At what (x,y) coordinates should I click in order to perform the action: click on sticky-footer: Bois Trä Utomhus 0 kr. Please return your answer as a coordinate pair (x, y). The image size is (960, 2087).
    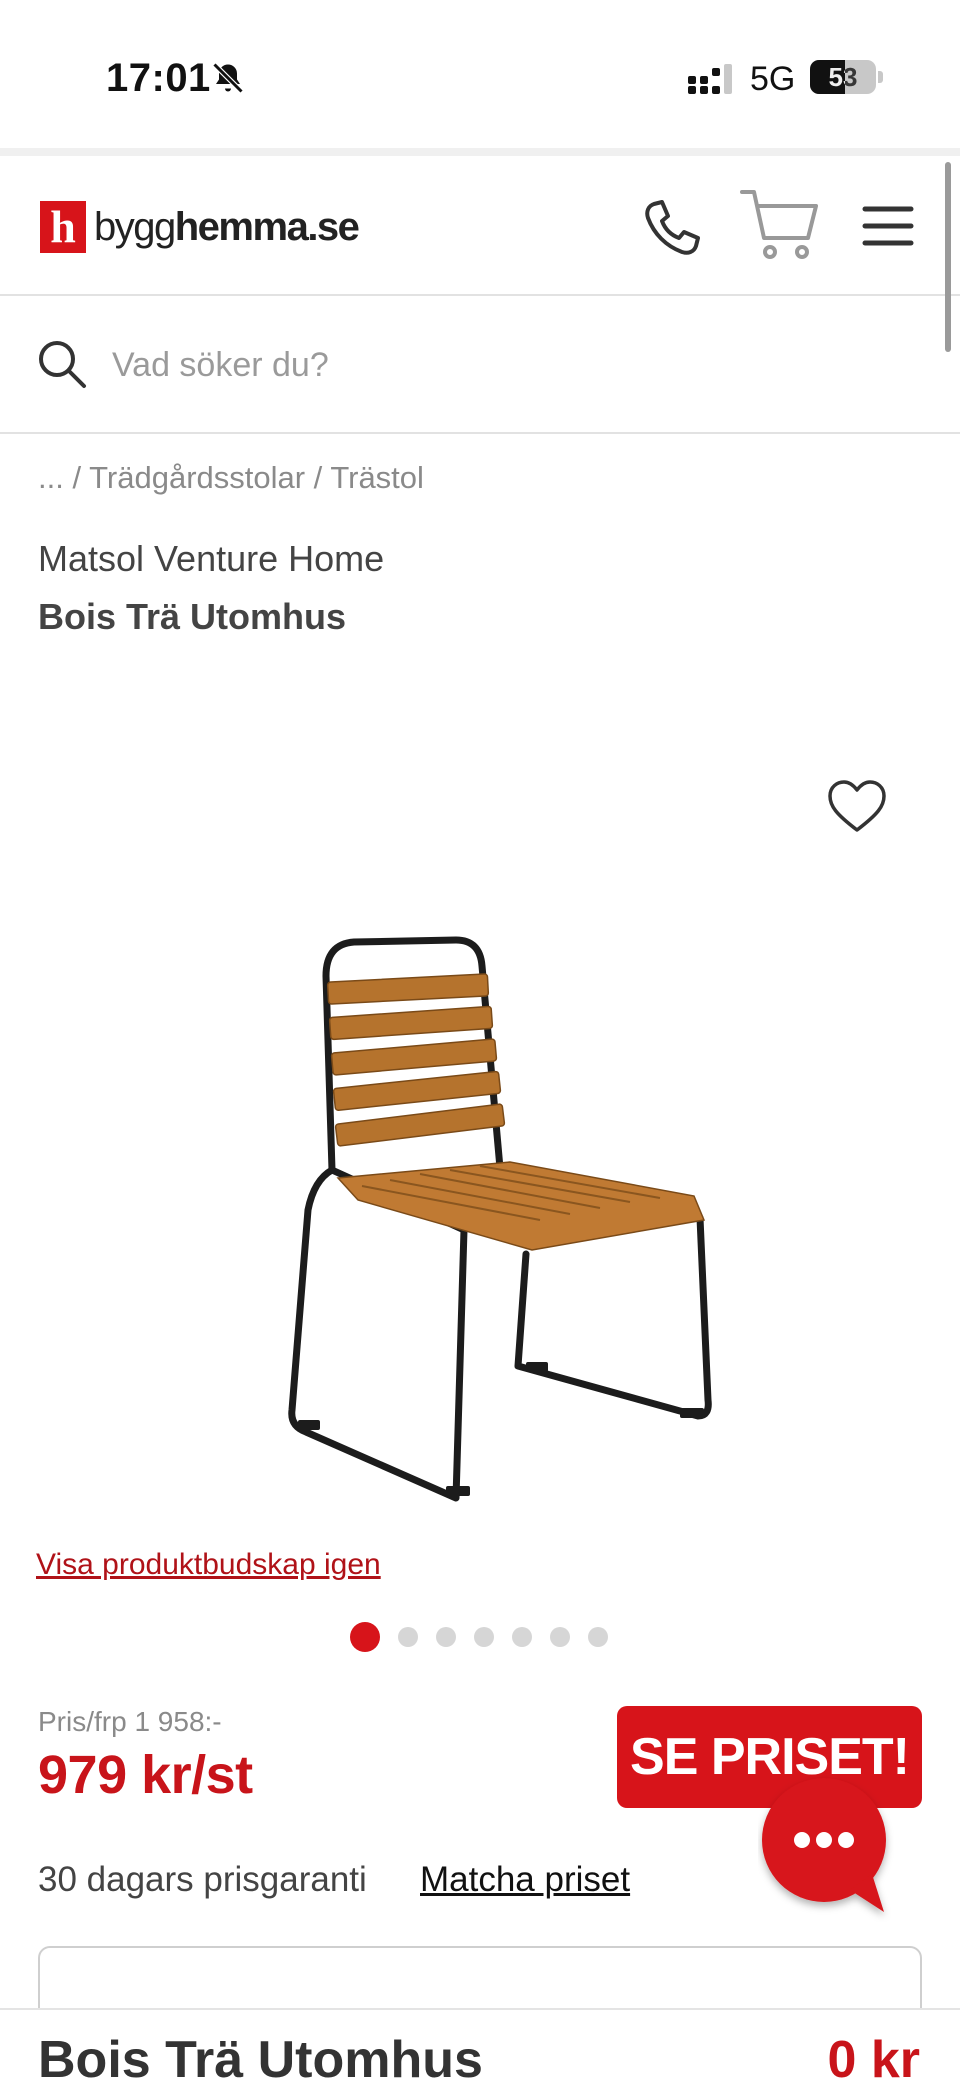
    Looking at the image, I should click on (480, 2047).